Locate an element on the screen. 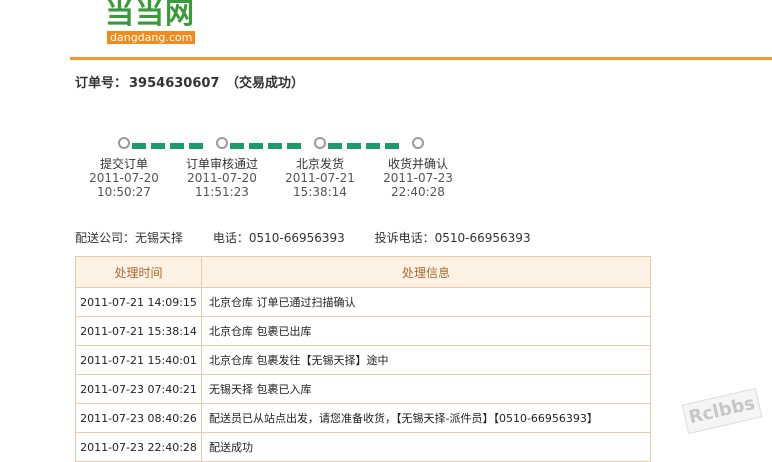 This screenshot has width=772, height=462. progress-step: 订单审核通过 2011-07-20 11:51:23 is located at coordinates (222, 178).